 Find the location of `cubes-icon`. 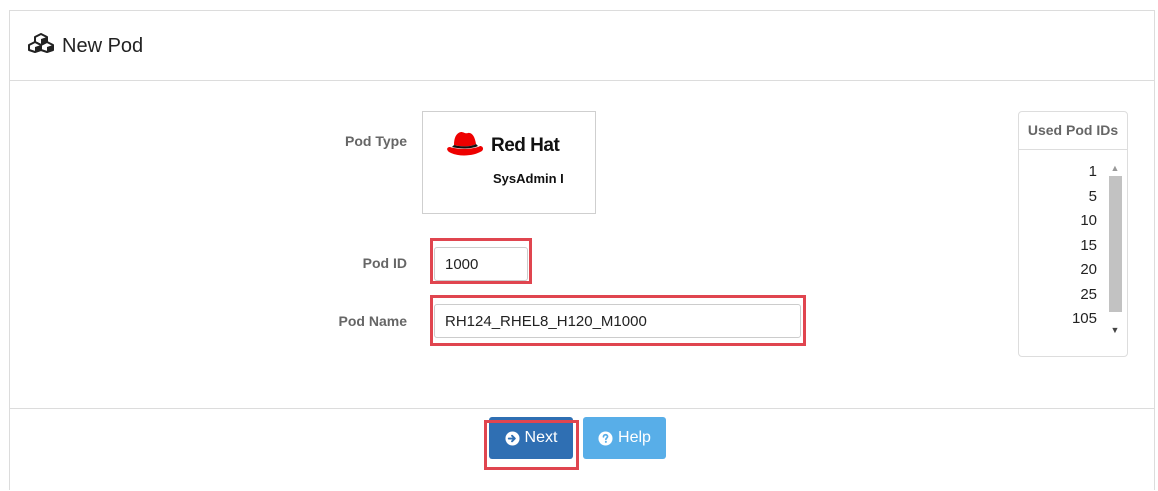

cubes-icon is located at coordinates (45, 46).